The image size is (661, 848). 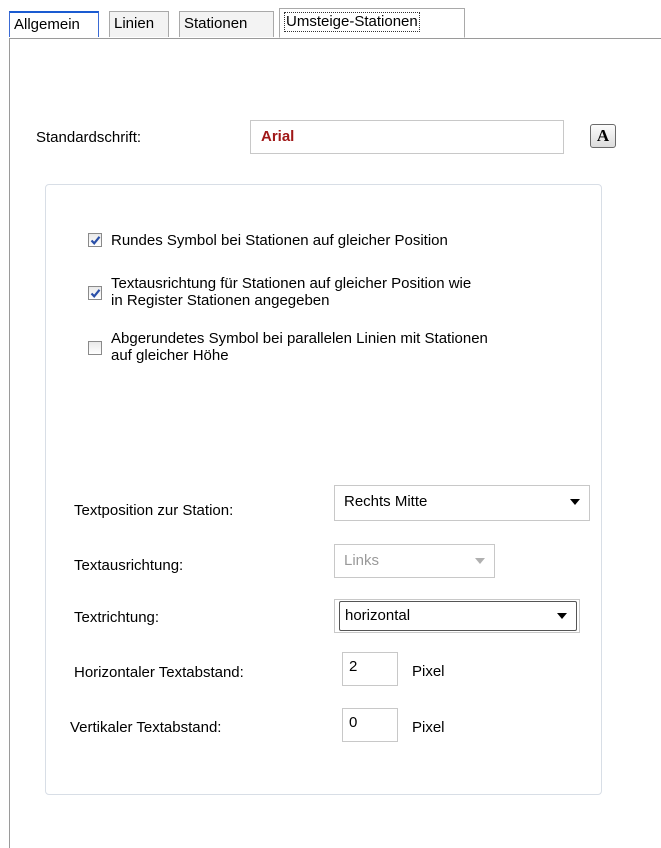 I want to click on checkbox-abgerundetes-symbol, so click(x=95, y=348).